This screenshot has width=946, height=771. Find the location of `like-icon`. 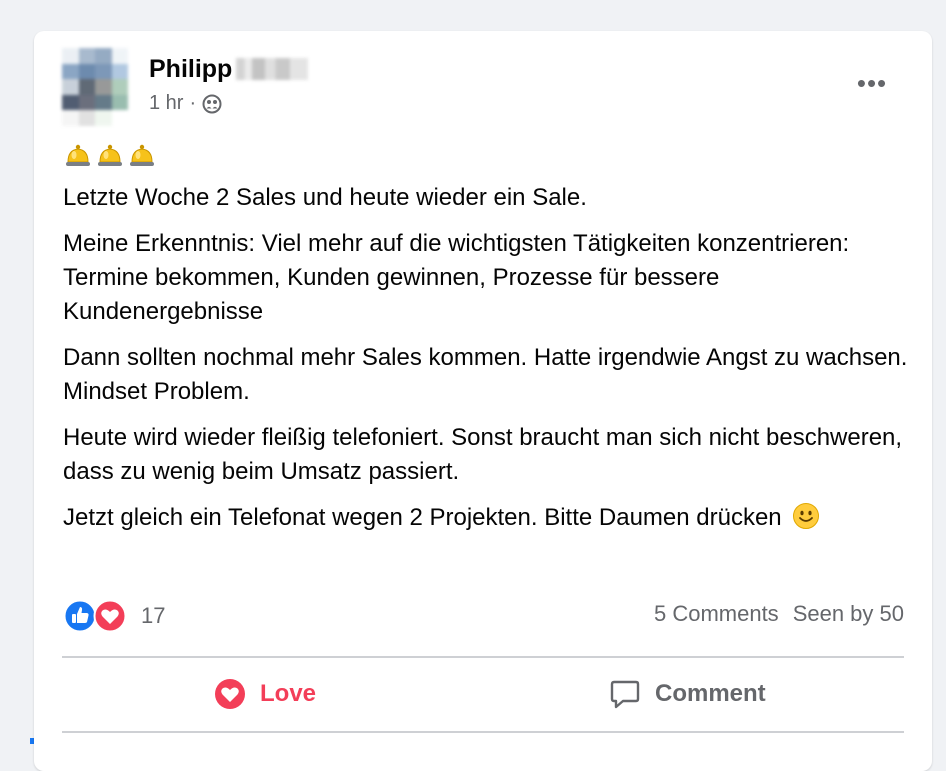

like-icon is located at coordinates (80, 616).